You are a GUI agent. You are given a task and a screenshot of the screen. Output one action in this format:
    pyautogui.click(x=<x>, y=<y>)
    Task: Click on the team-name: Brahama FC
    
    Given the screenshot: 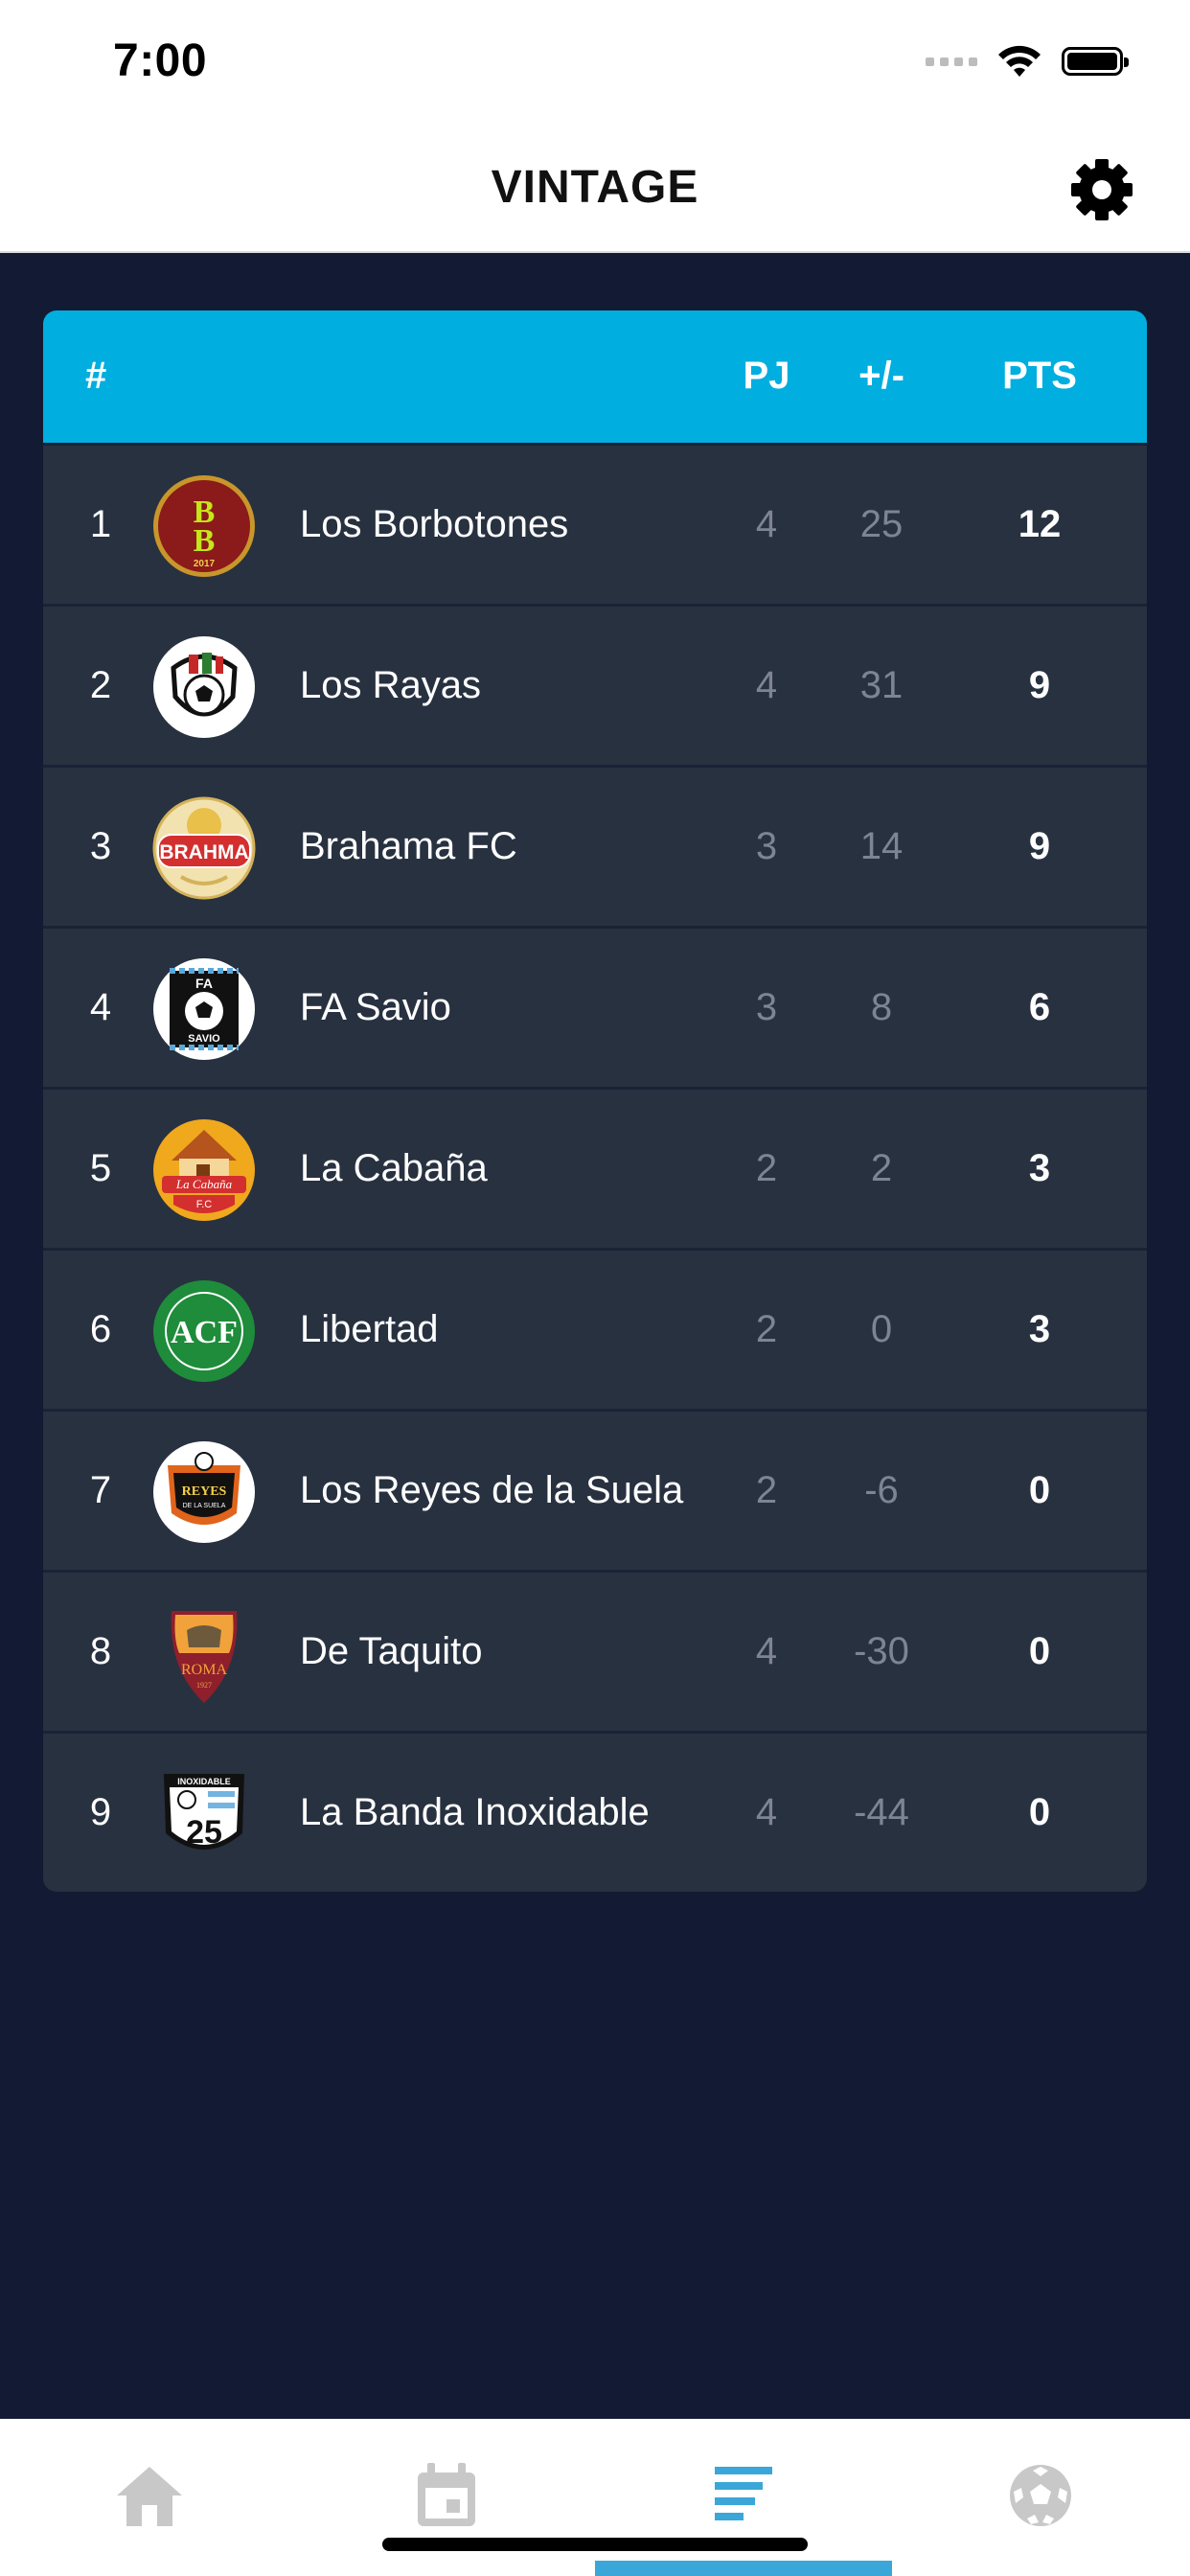 What is the action you would take?
    pyautogui.click(x=409, y=846)
    